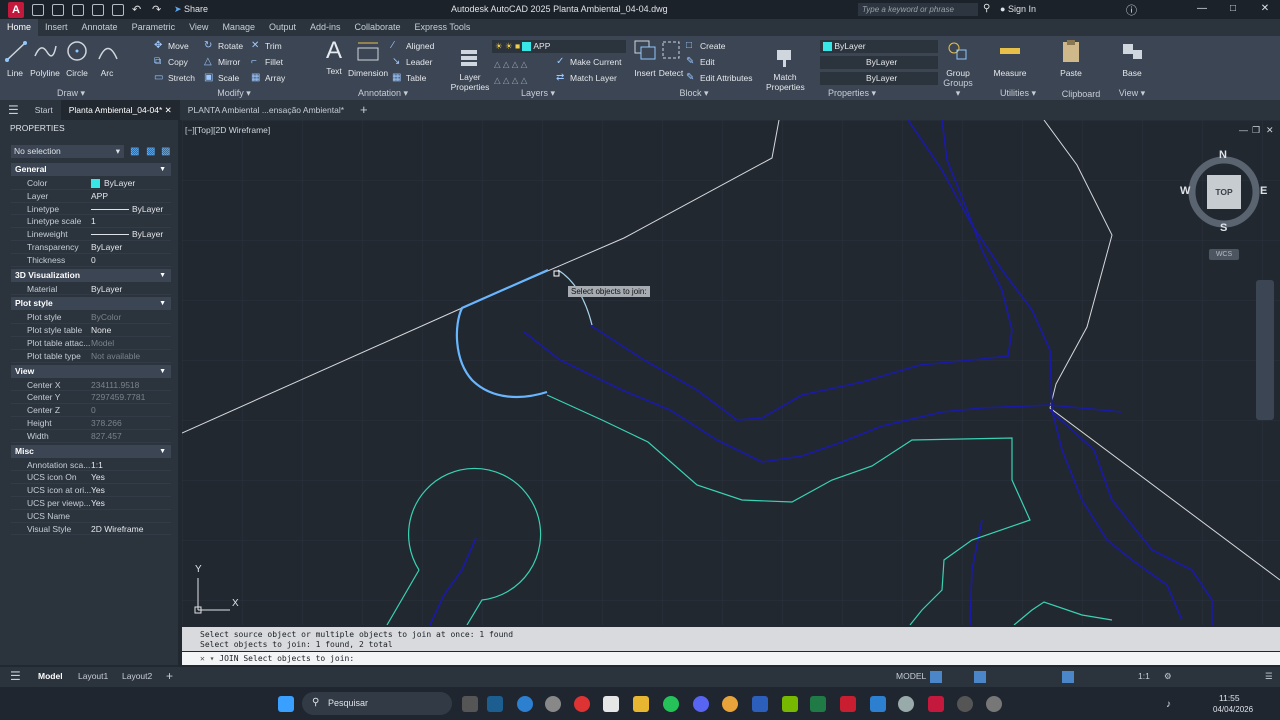  Describe the element at coordinates (191, 9) in the screenshot. I see `share-button: ➤ Share` at that location.